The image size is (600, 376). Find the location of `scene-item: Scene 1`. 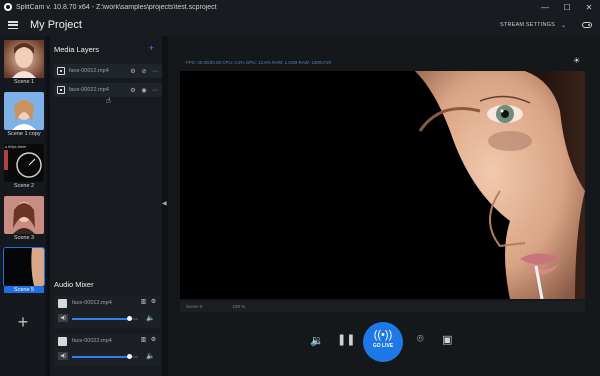

scene-item: Scene 1 is located at coordinates (24, 62).